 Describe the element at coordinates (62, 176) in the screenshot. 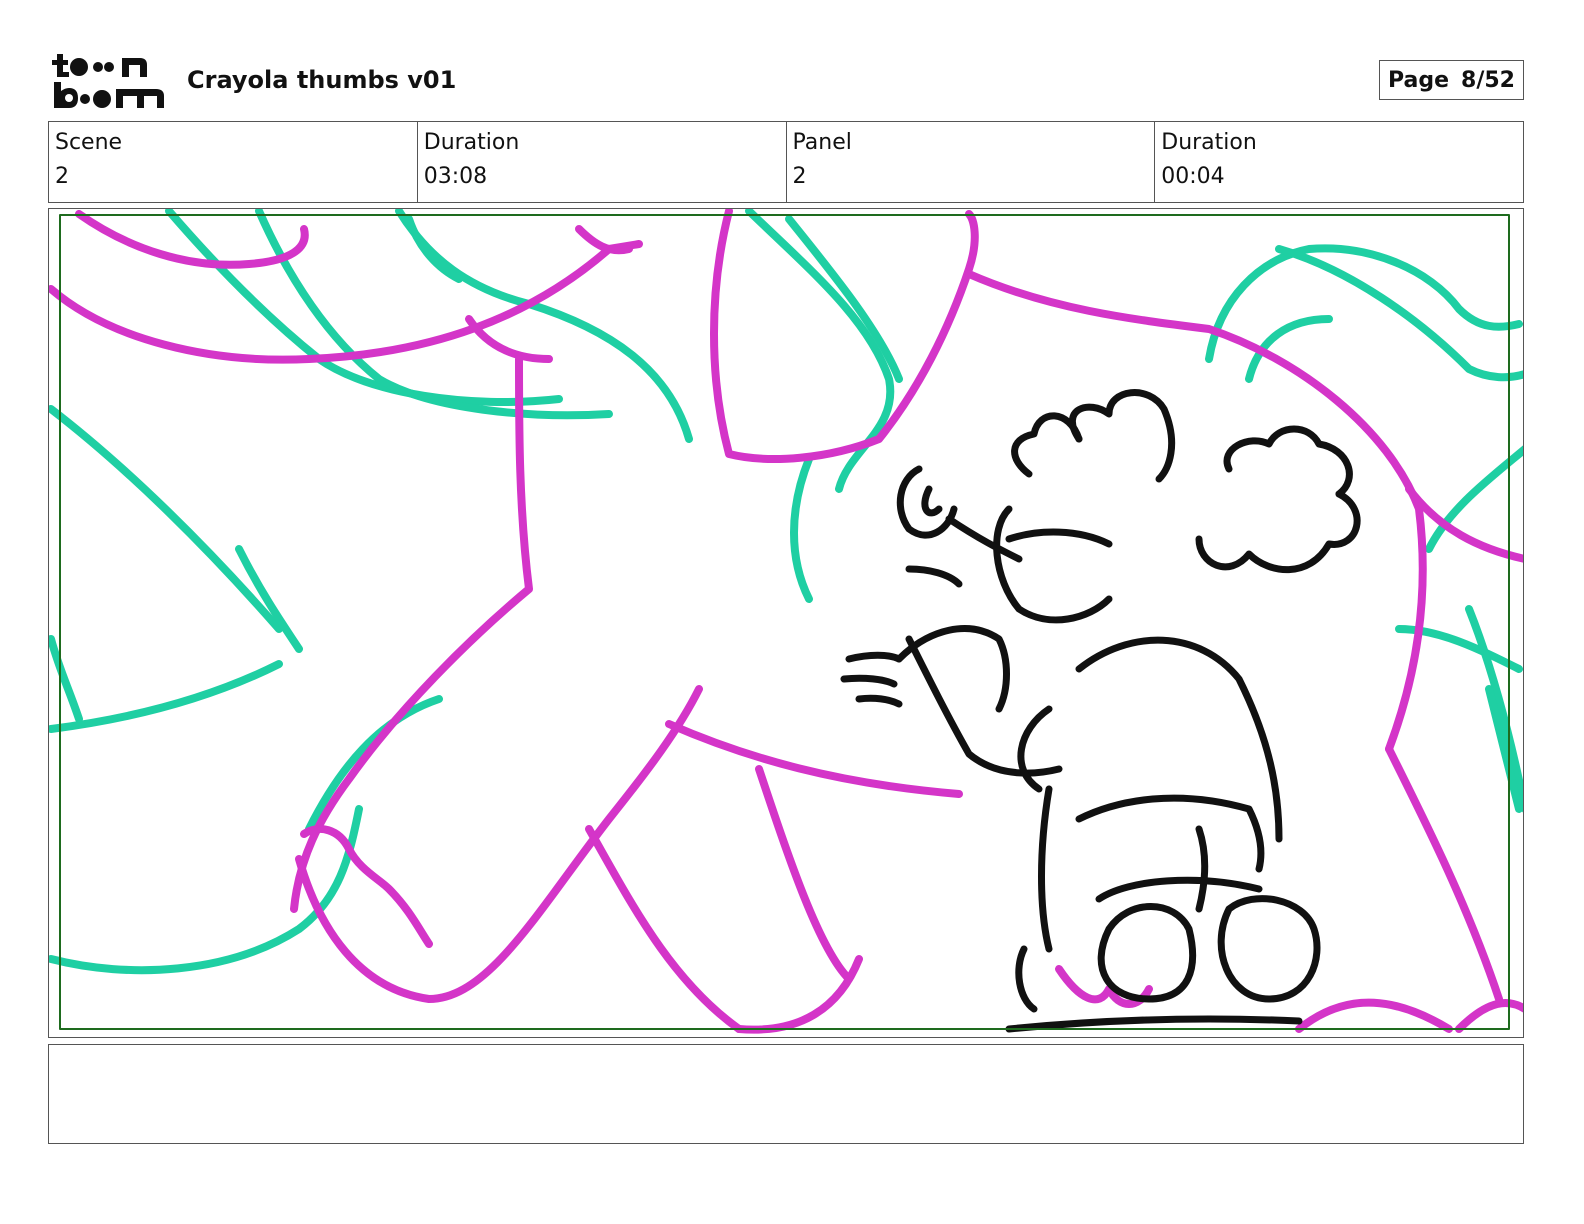

I see `scene-value: 2` at that location.